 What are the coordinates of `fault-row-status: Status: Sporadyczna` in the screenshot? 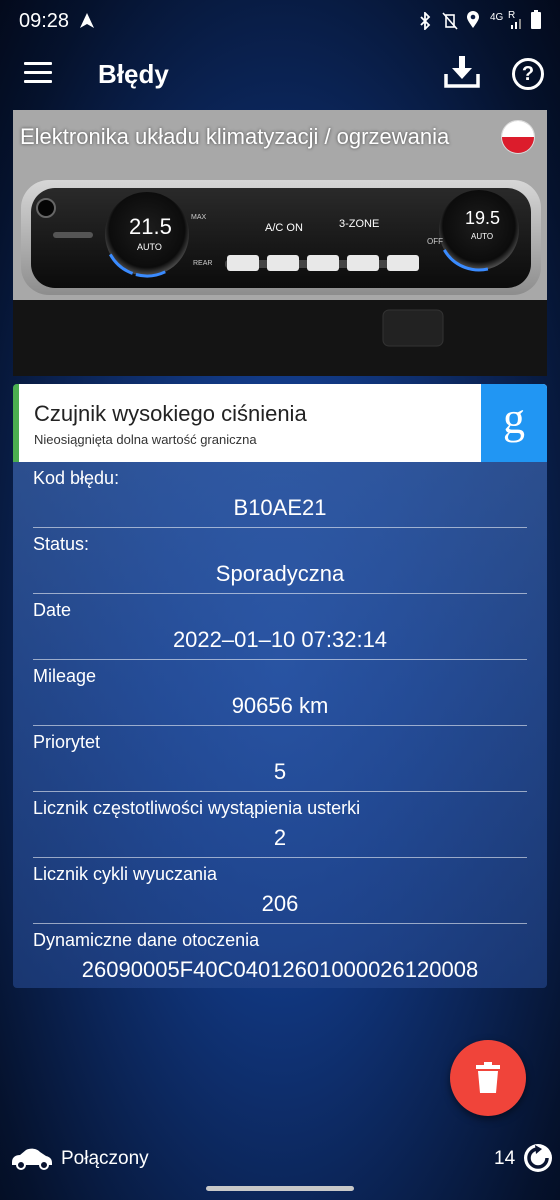 It's located at (280, 564).